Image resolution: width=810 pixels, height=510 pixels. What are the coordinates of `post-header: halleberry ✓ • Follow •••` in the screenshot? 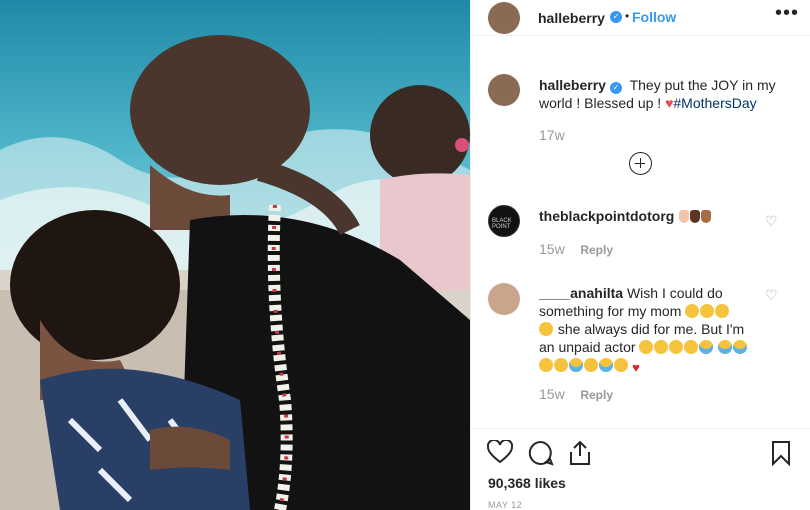 It's located at (640, 18).